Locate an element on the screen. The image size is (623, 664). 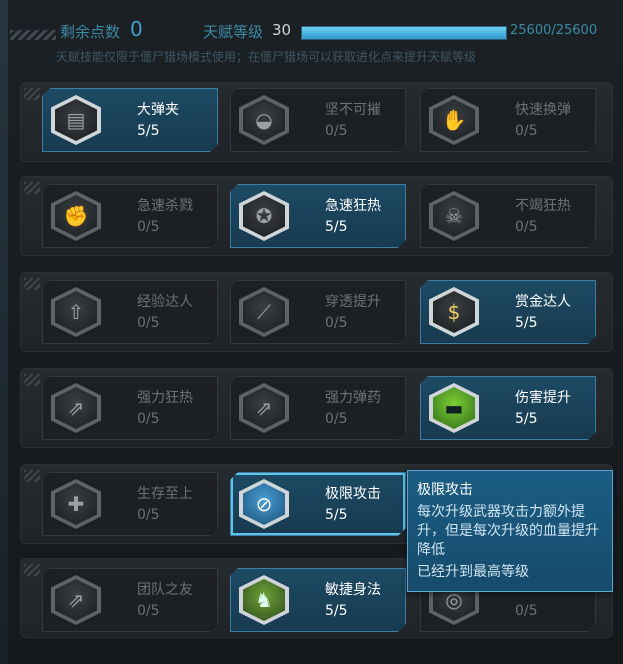
team-gun-icon: ⇗ is located at coordinates (76, 600).